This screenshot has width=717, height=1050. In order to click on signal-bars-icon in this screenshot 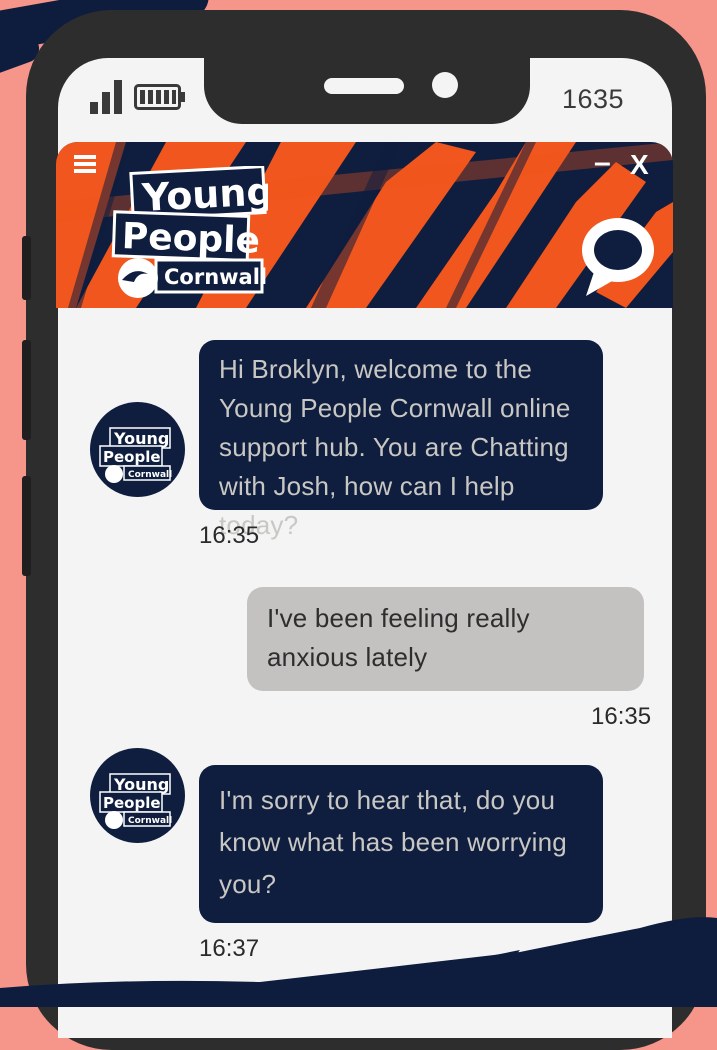, I will do `click(106, 97)`.